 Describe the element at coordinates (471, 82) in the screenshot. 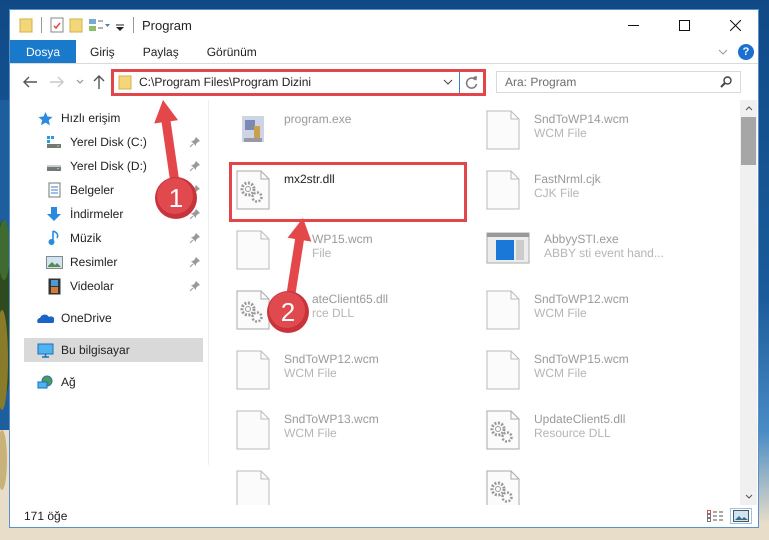

I see `refresh-icon` at that location.